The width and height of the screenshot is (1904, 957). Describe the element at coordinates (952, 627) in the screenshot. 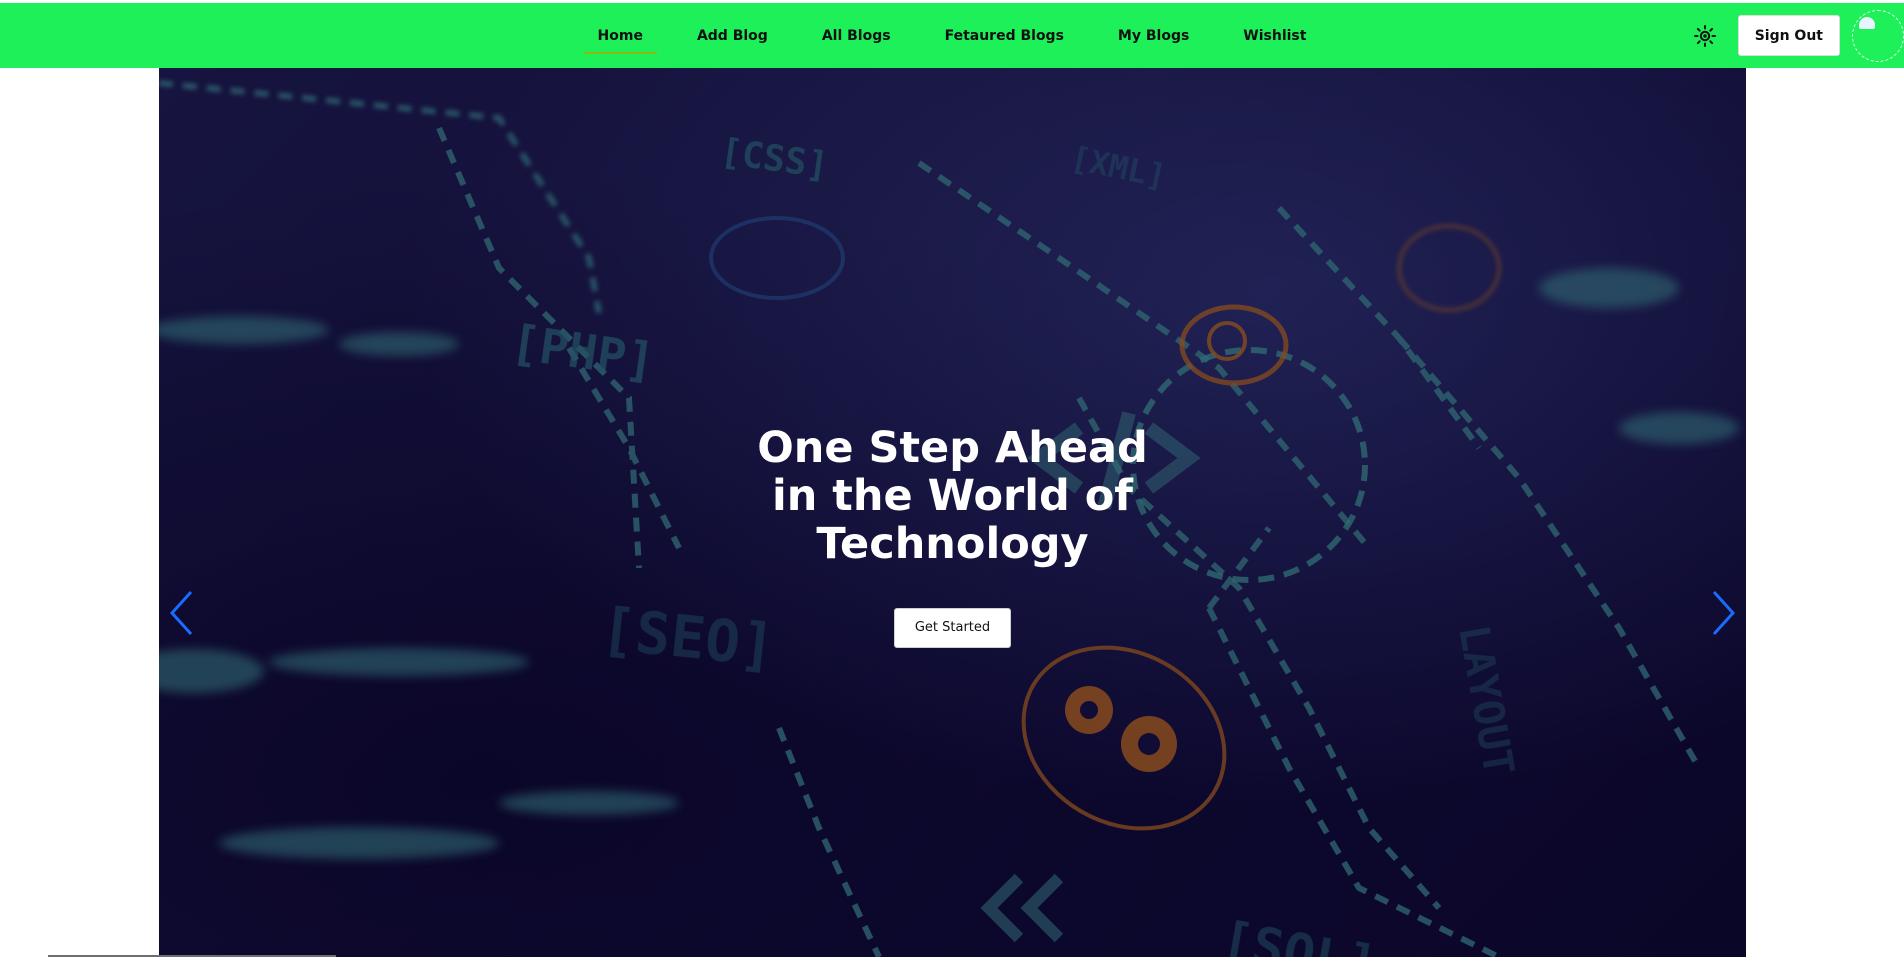

I see `get-started-button: Get Started` at that location.